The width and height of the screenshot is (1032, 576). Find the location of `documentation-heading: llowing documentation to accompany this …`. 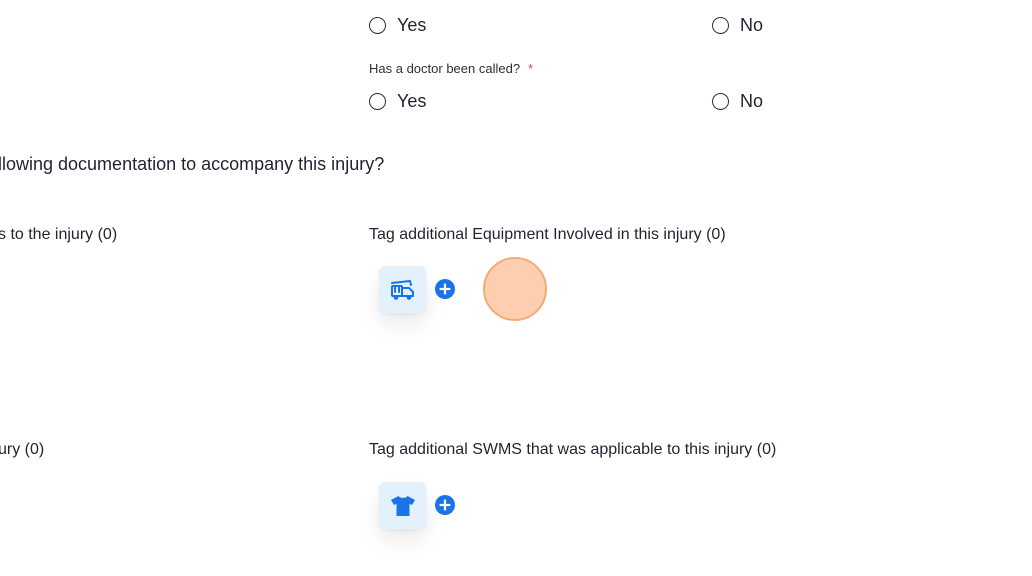

documentation-heading: llowing documentation to accompany this … is located at coordinates (192, 164).